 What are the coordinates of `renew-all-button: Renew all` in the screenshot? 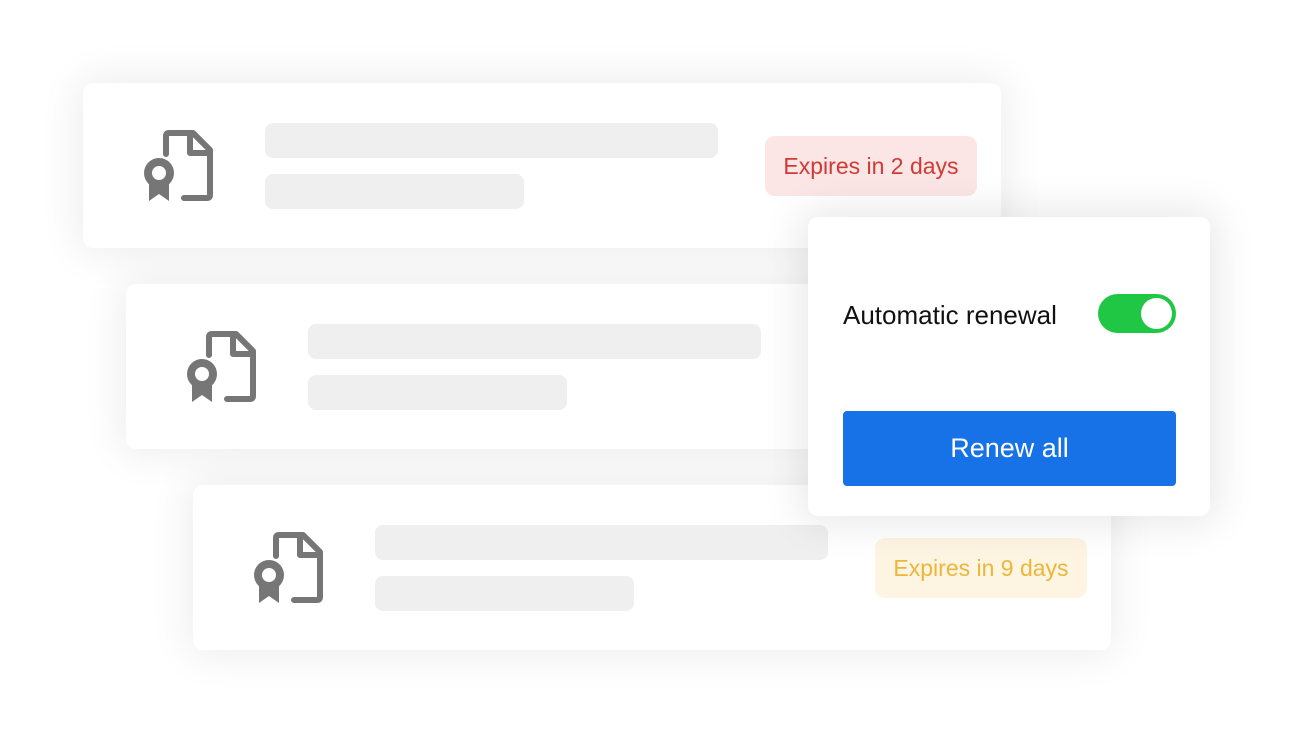 It's located at (1009, 448).